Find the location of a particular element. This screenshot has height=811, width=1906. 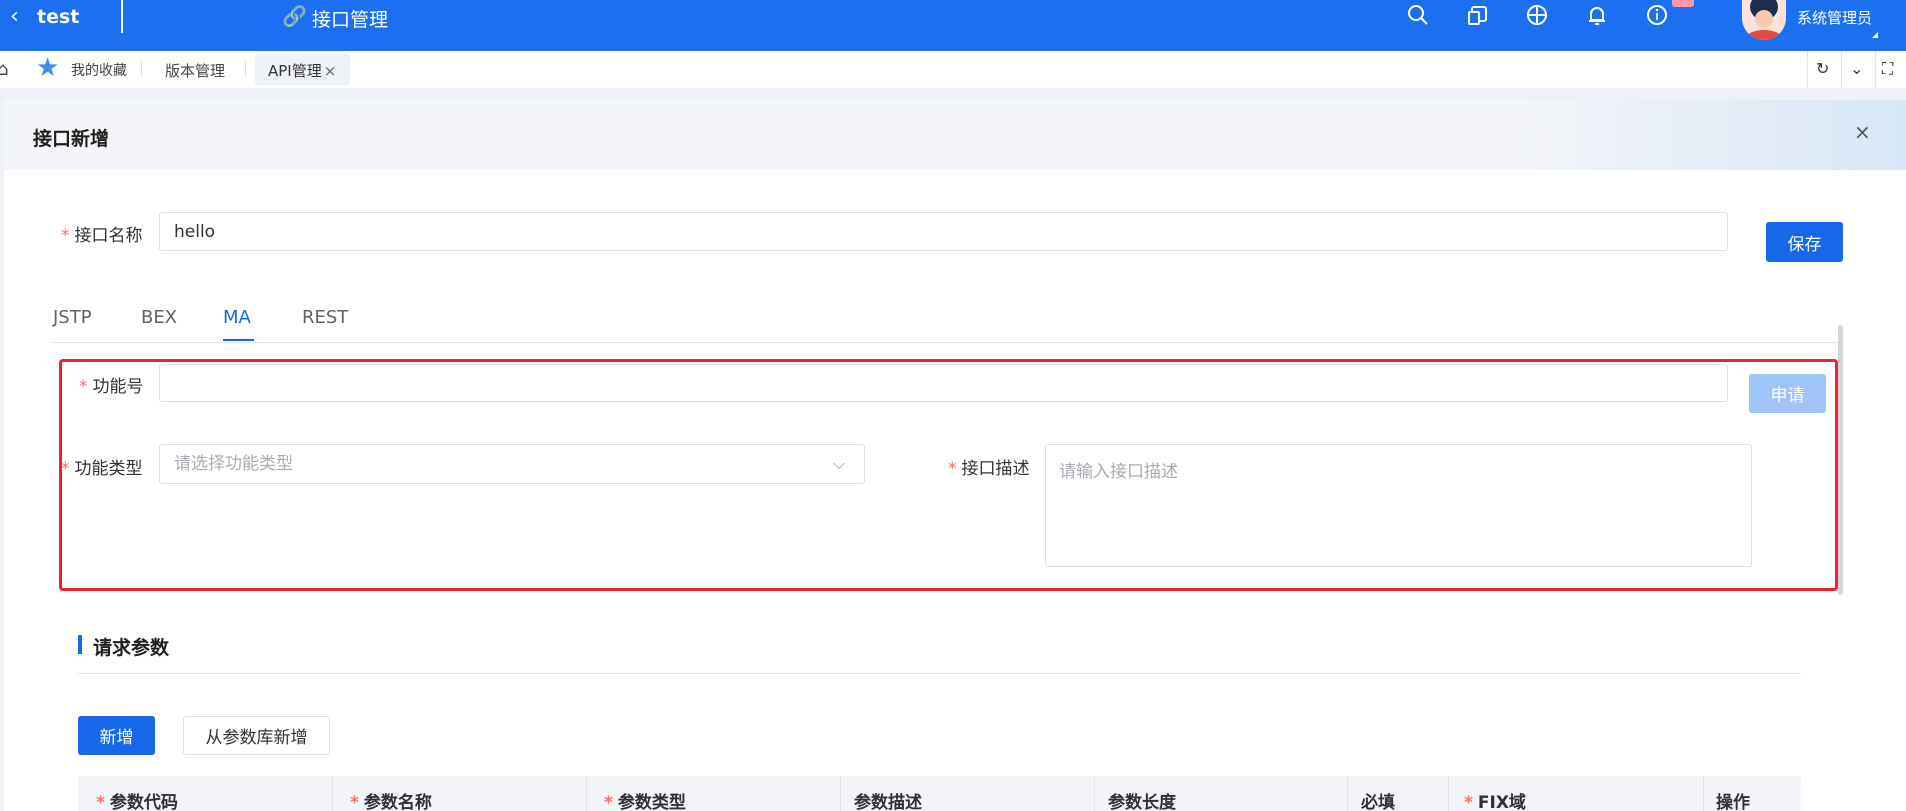

description-textarea is located at coordinates (1398, 505).